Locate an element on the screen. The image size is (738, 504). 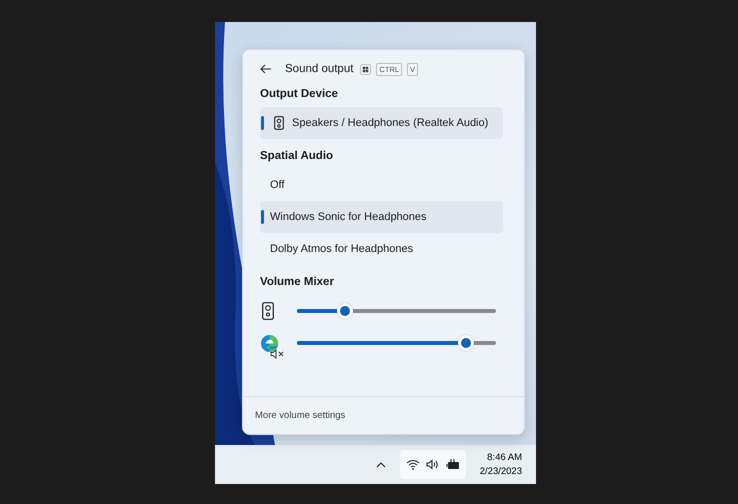
chevron-up-icon is located at coordinates (381, 465).